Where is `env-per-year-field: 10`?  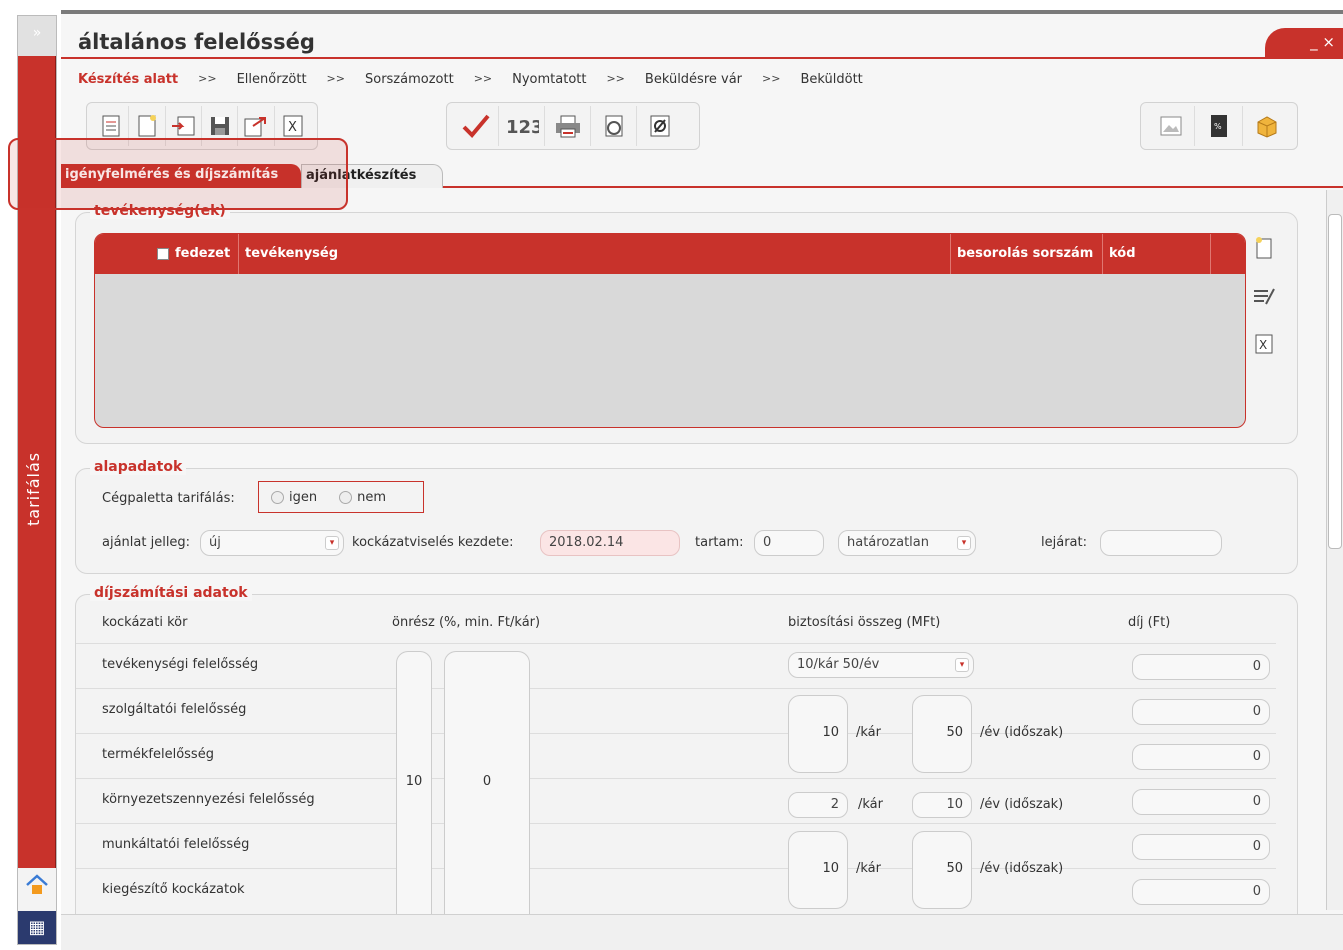 env-per-year-field: 10 is located at coordinates (942, 805).